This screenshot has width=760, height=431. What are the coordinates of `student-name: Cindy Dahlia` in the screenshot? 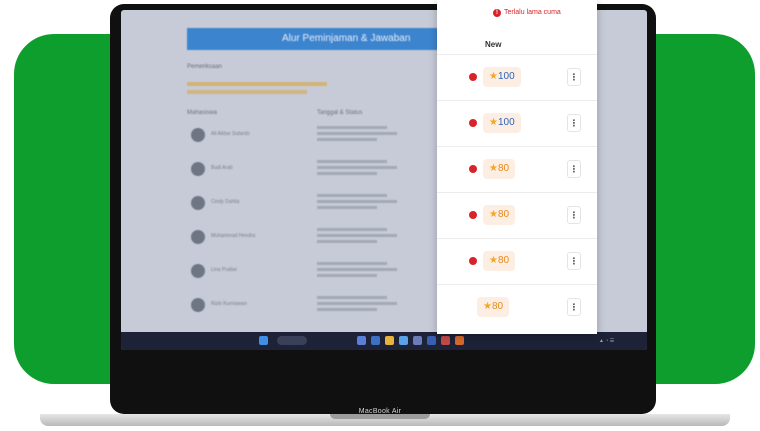 It's located at (225, 202).